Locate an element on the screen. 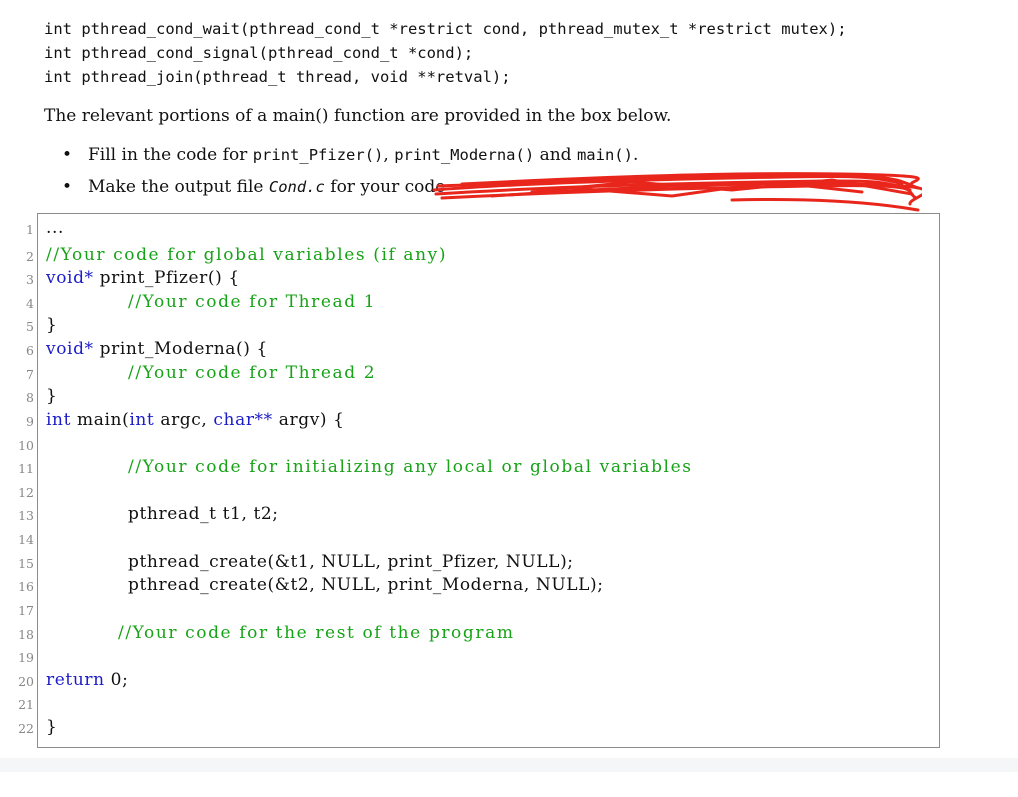 The width and height of the screenshot is (1018, 797). code-declaration: pthread_t t1, t2; is located at coordinates (203, 514).